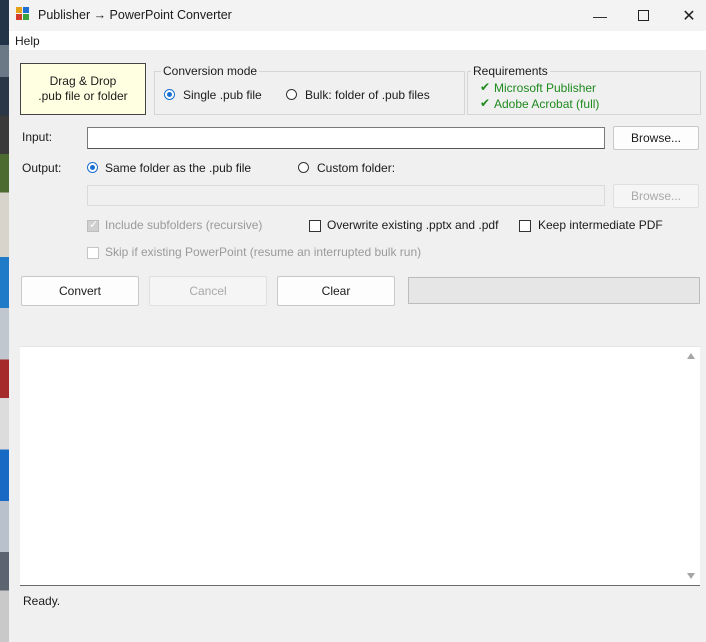 Image resolution: width=706 pixels, height=642 pixels. Describe the element at coordinates (357, 15) in the screenshot. I see `title-bar: Publisher → PowerPoint Converter — ✕` at that location.